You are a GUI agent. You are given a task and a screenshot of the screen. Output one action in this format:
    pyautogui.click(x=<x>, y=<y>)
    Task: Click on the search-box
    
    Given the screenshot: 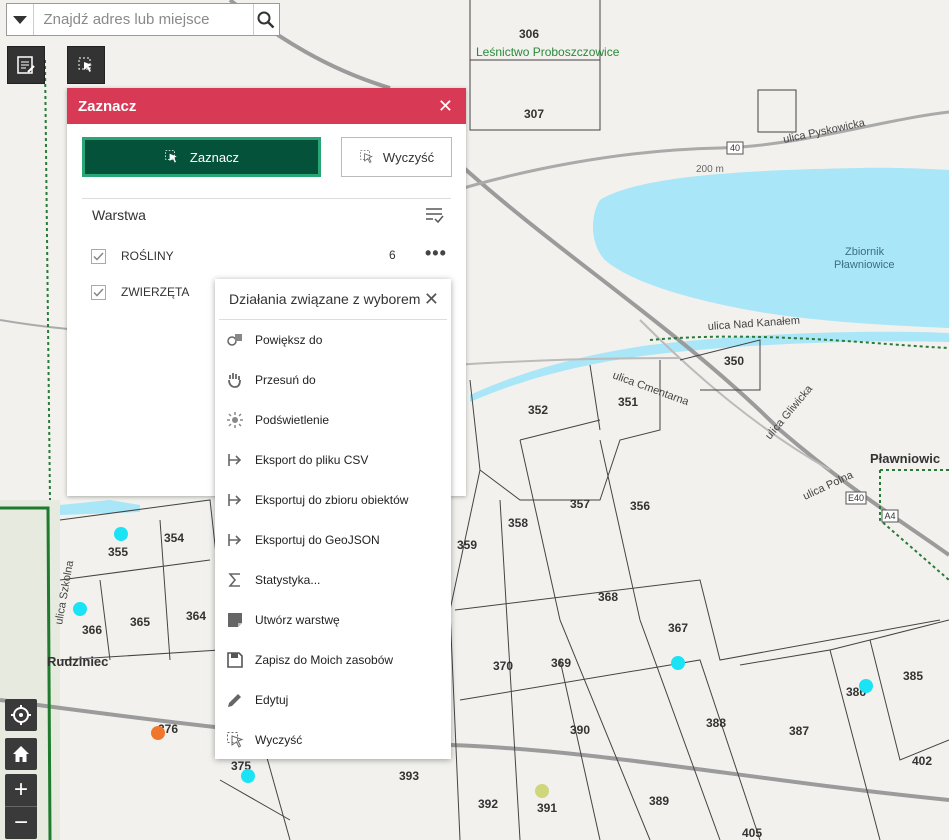 What is the action you would take?
    pyautogui.click(x=143, y=19)
    